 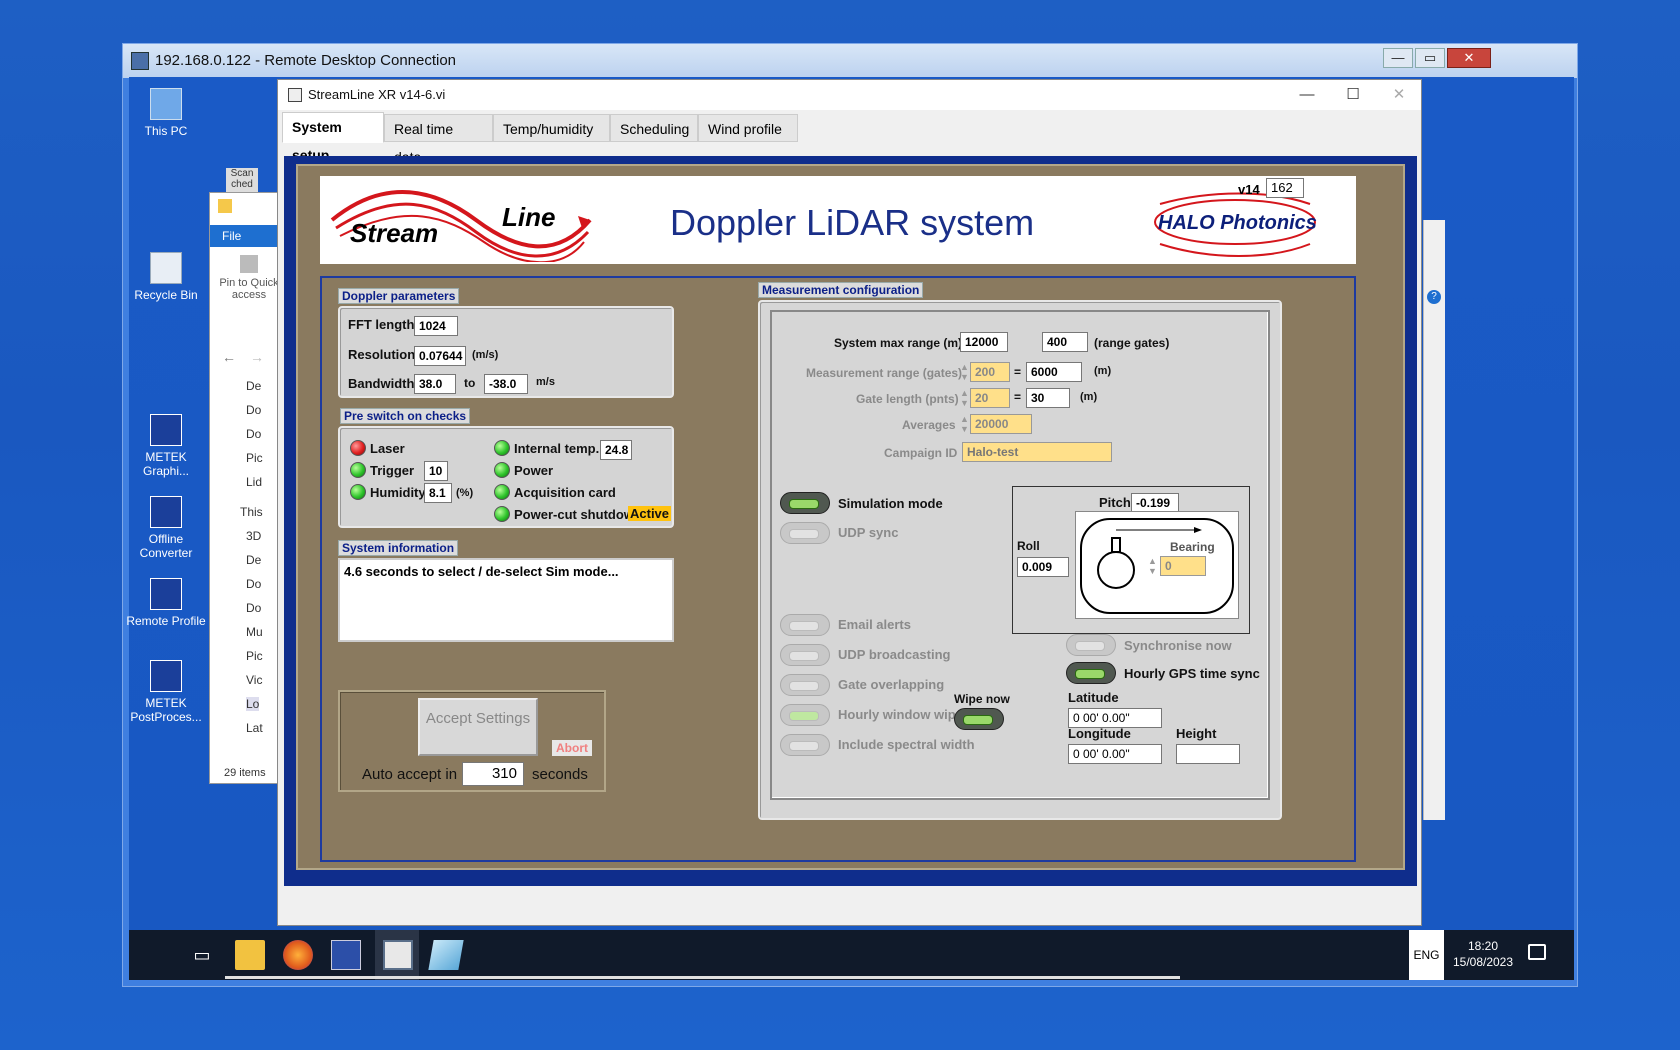 What do you see at coordinates (849, 95) in the screenshot?
I see `streamline-title-bar: StreamLine XR v14-6.vi — ☐ ✕` at bounding box center [849, 95].